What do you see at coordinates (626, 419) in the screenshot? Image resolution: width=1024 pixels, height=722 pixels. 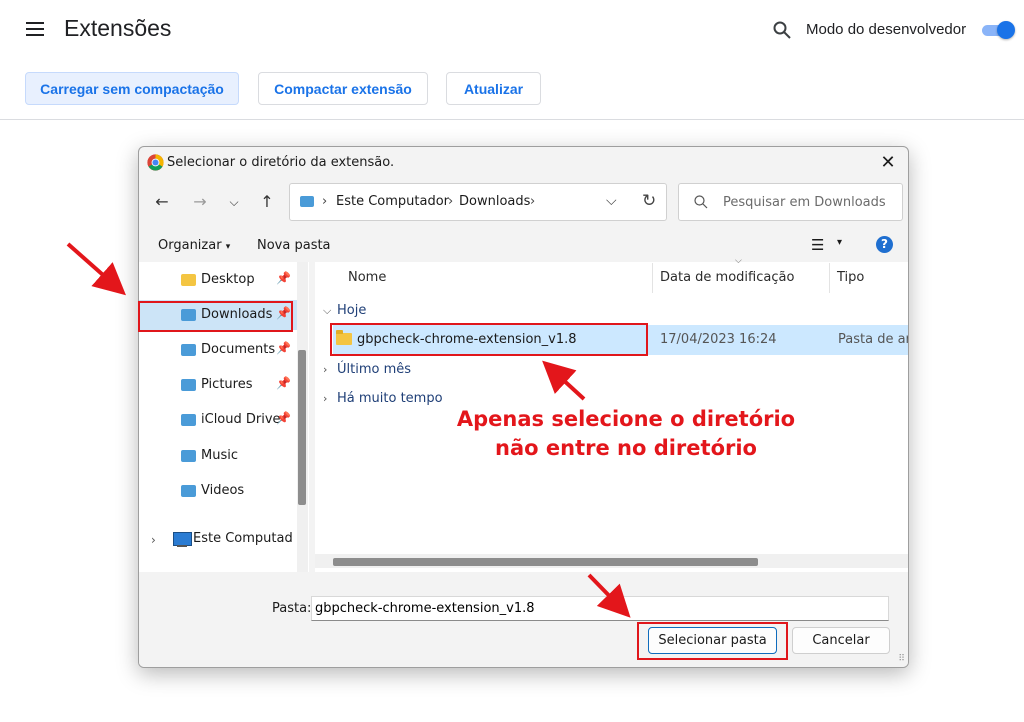 I see `annotation-line-1: Apenas selecione o diretório` at bounding box center [626, 419].